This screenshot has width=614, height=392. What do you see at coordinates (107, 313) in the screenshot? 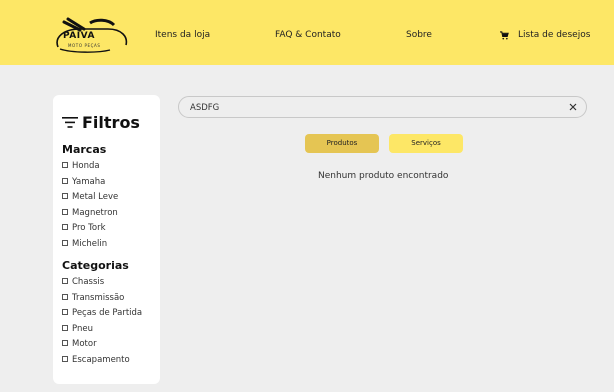
I see `option-label: Peças de Partida` at bounding box center [107, 313].